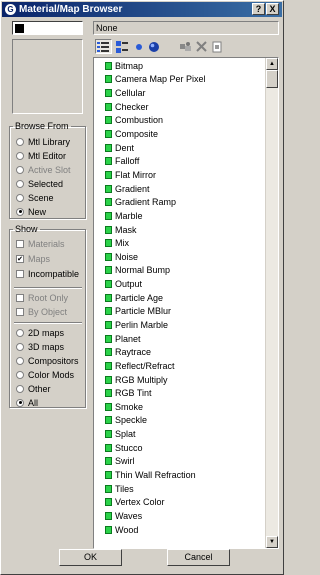 The image size is (320, 575). I want to click on scroll-thumb, so click(272, 79).